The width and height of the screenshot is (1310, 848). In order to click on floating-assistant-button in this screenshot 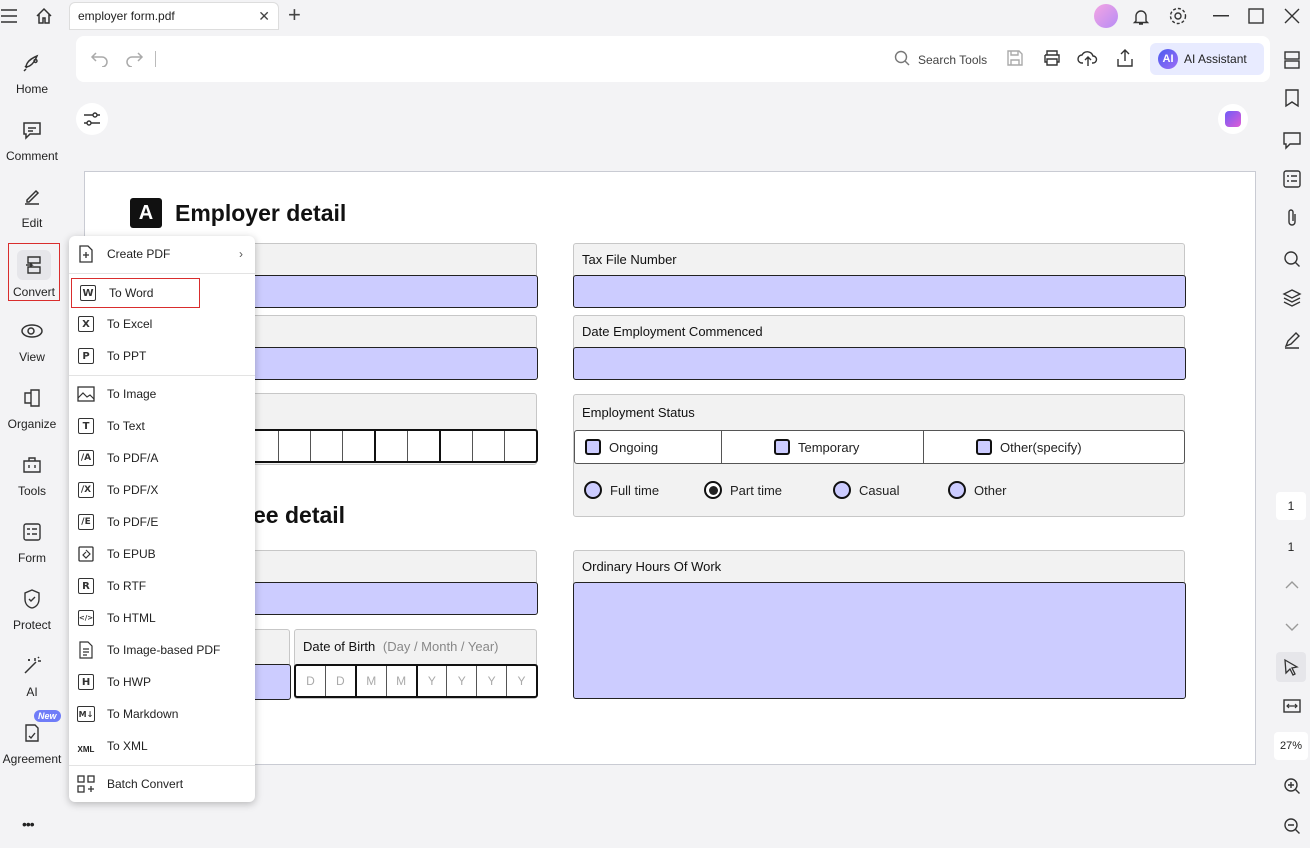, I will do `click(1233, 119)`.